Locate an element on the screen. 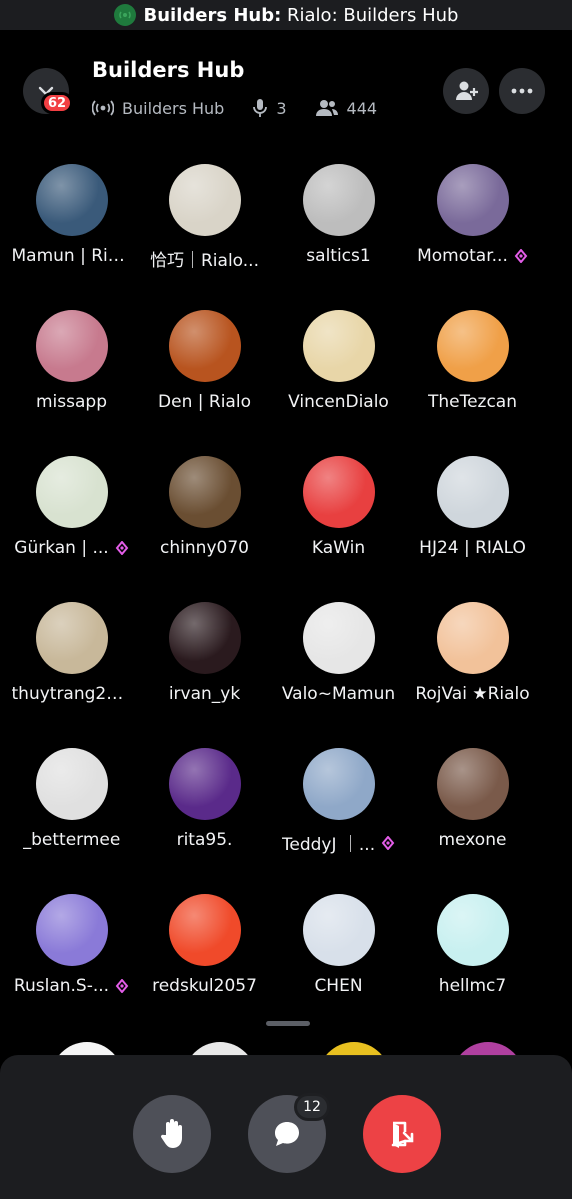 The height and width of the screenshot is (1199, 572). add-user-icon is located at coordinates (467, 90).